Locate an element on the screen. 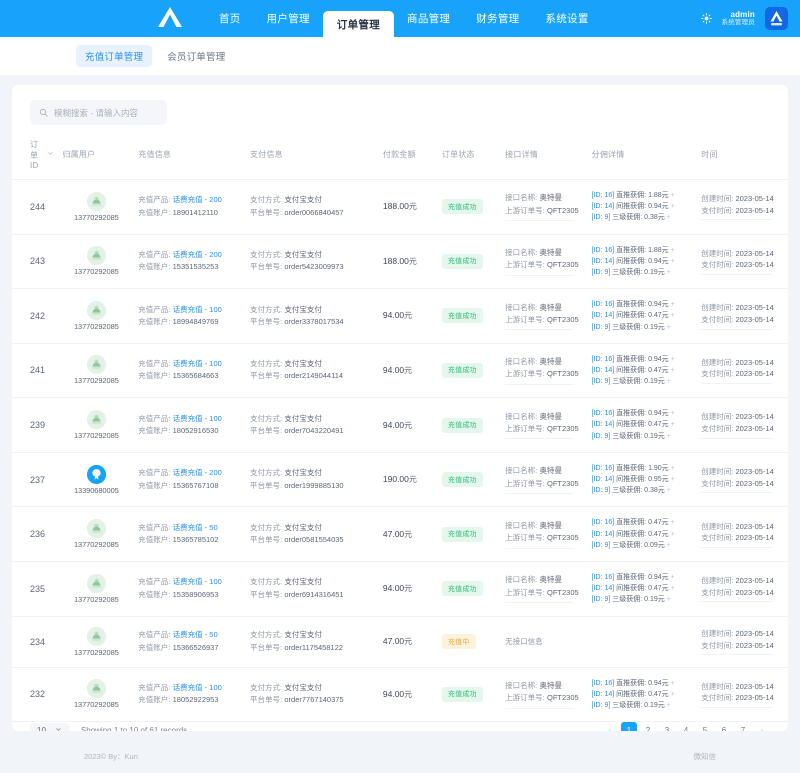 This screenshot has width=800, height=773. tab-recharge-orders: 充值订单管理 is located at coordinates (114, 56).